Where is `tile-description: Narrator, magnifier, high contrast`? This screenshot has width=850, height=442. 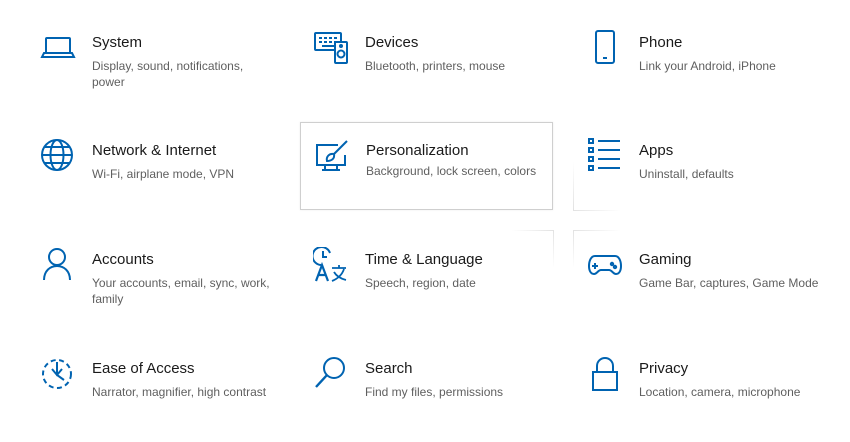
tile-description: Narrator, magnifier, high contrast is located at coordinates (179, 392).